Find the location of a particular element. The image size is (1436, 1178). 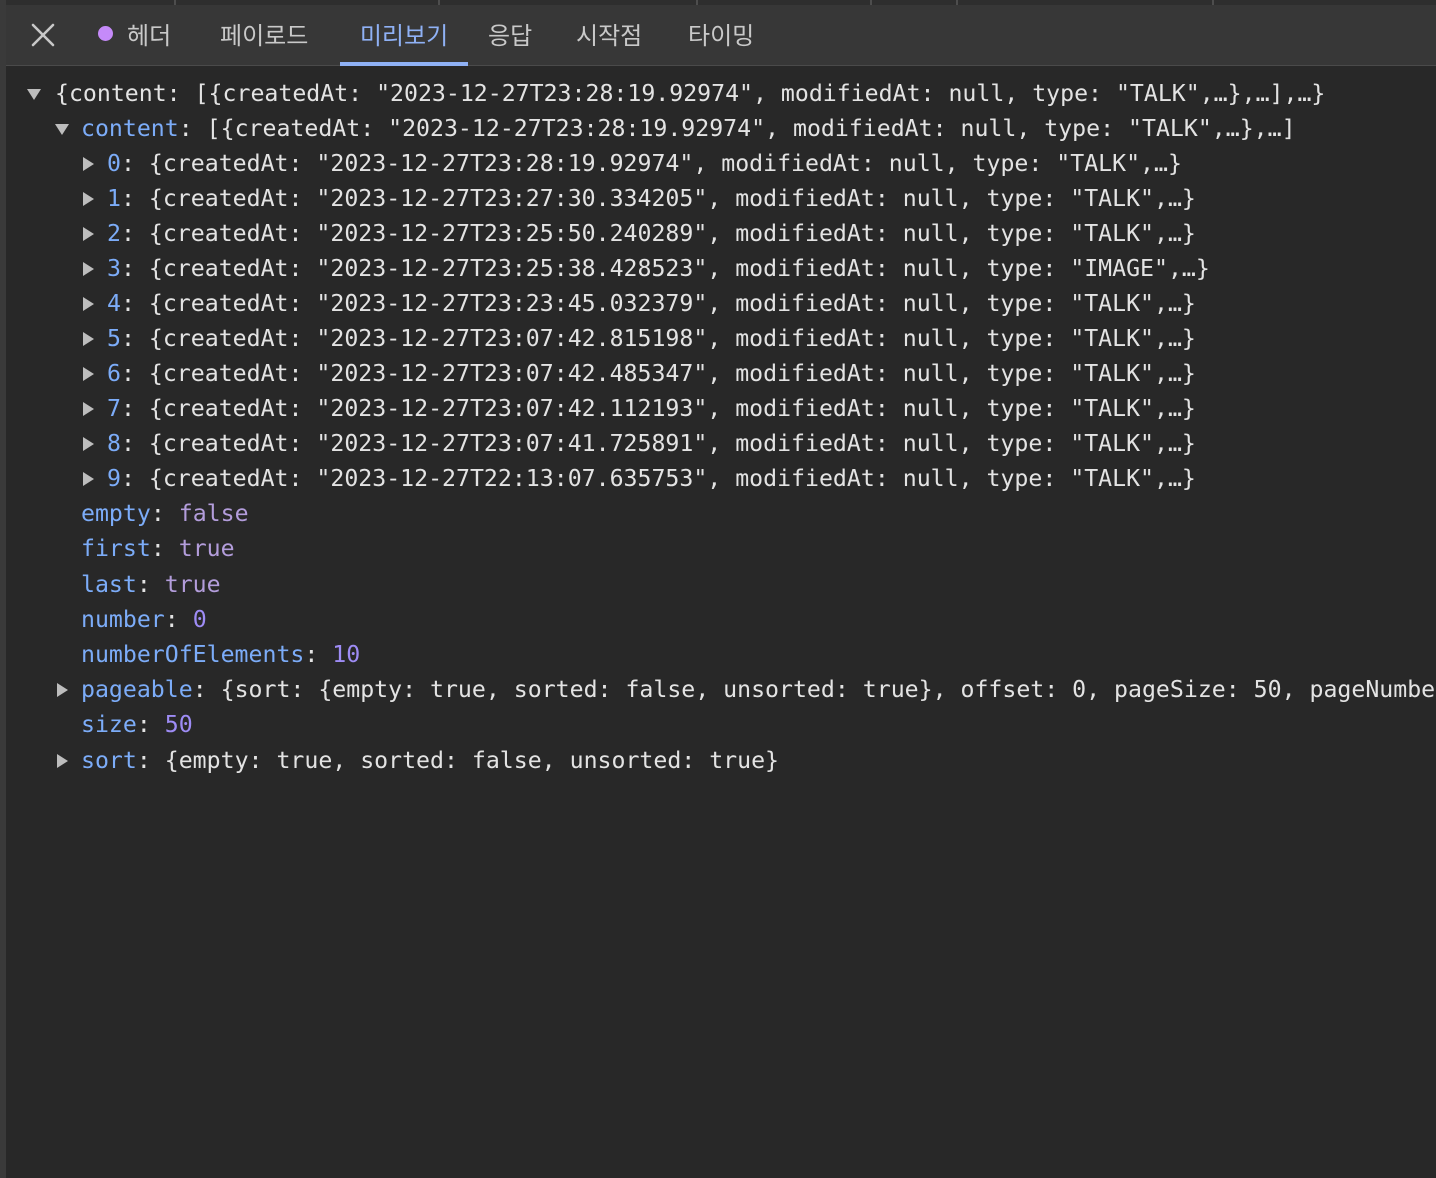

field-value: false is located at coordinates (213, 513).